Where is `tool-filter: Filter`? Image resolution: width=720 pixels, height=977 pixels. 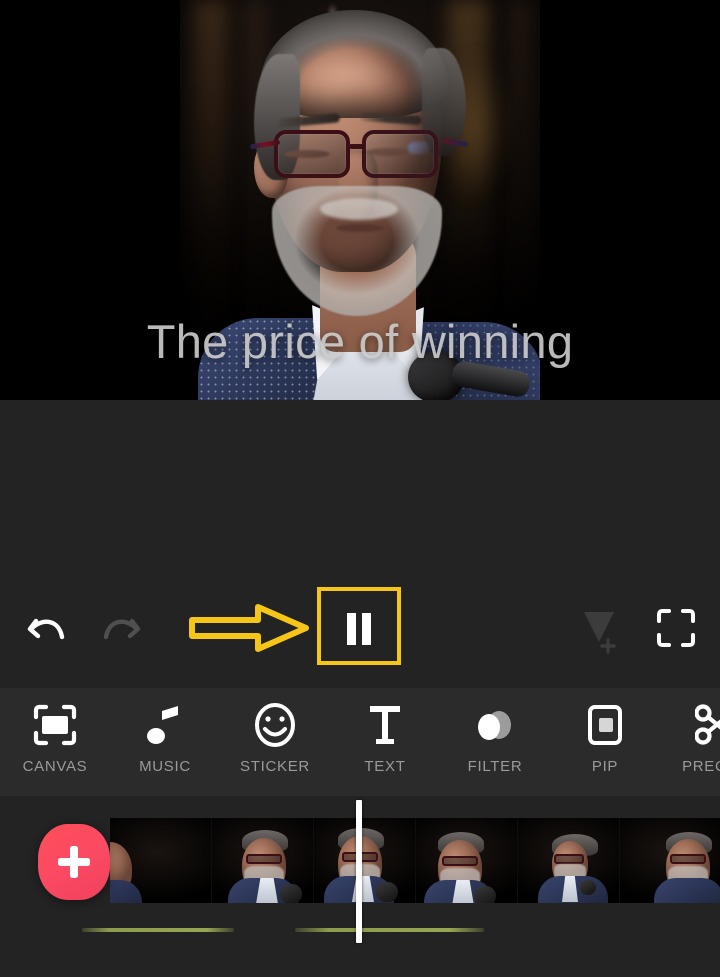 tool-filter: Filter is located at coordinates (495, 742).